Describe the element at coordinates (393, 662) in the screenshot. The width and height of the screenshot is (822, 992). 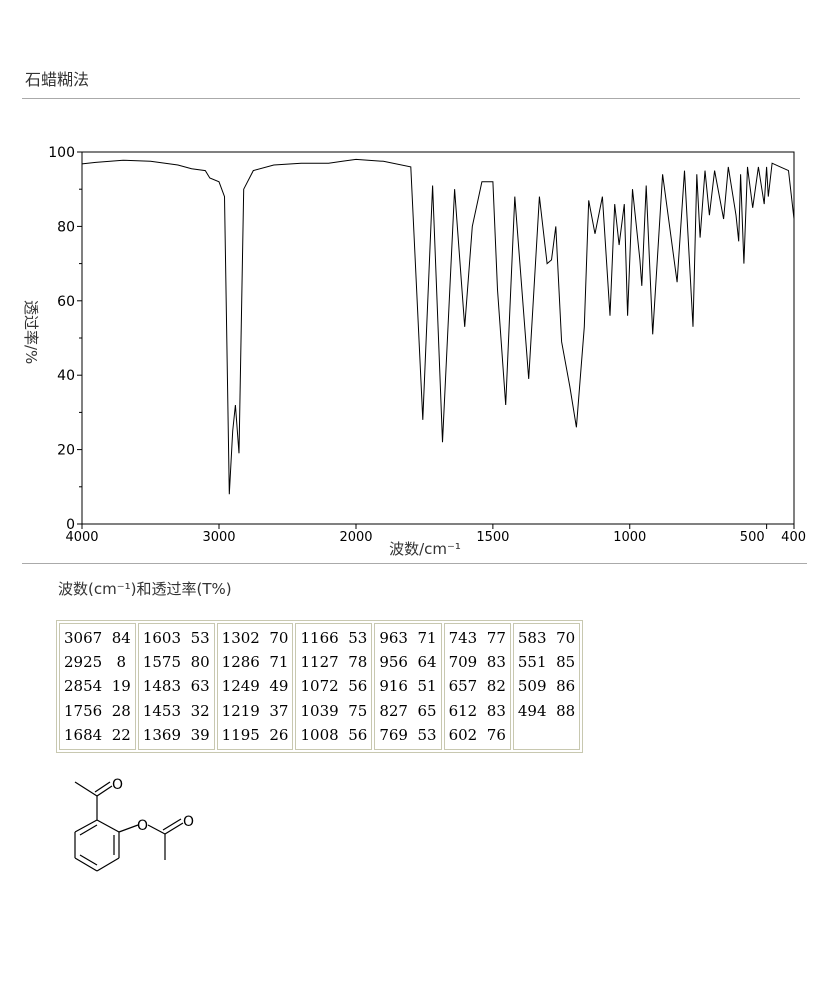
I see `peak-wavenumber: 956` at that location.